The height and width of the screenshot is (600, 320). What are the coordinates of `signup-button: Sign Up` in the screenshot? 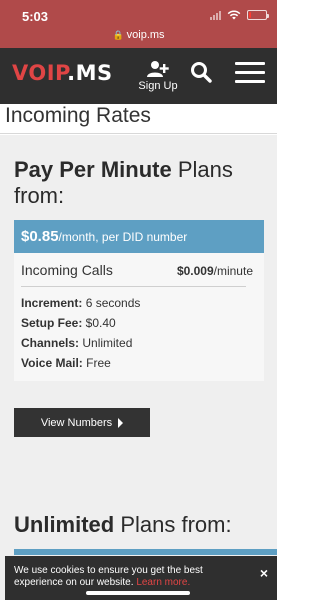 It's located at (158, 76).